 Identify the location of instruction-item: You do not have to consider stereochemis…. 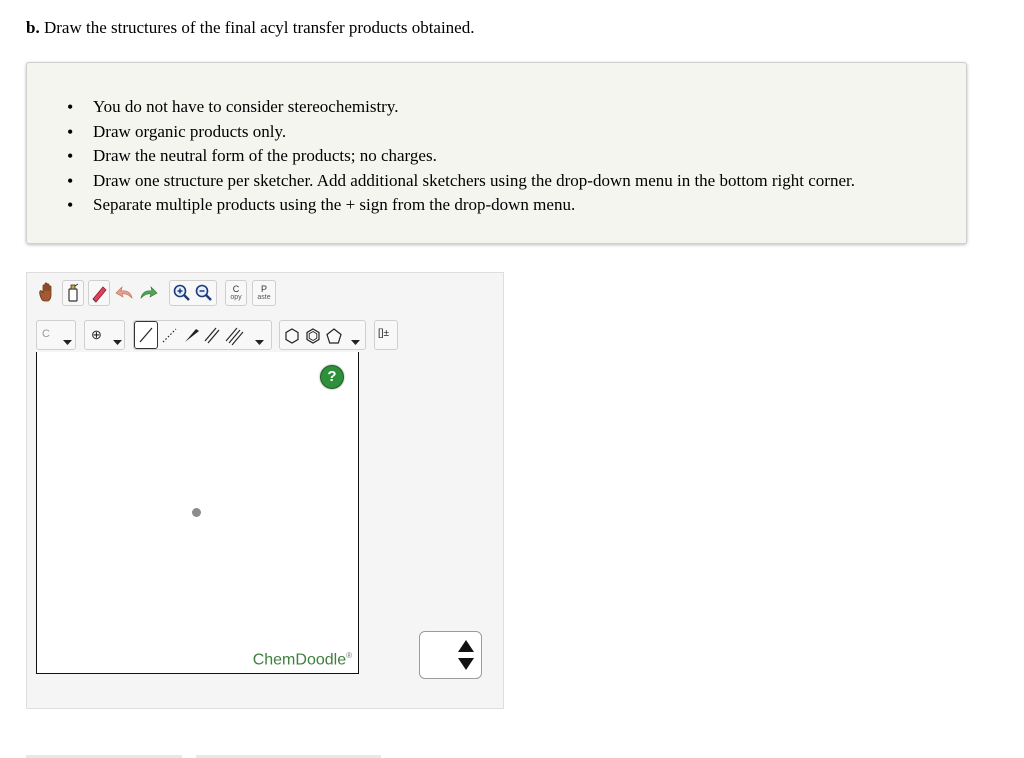
(461, 107).